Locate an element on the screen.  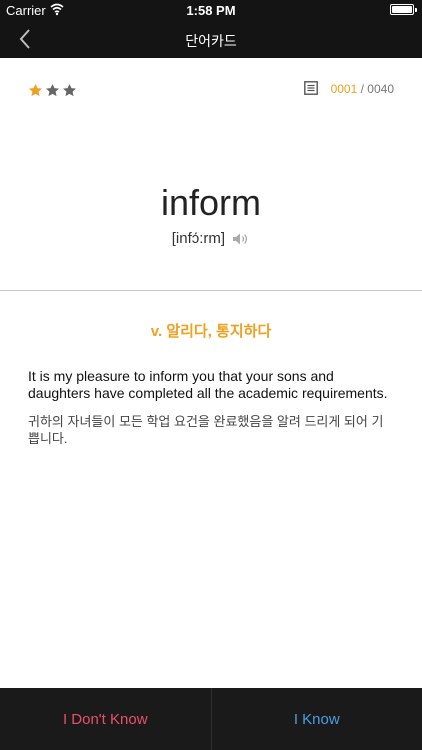
card-counter: 0001 / 0040 is located at coordinates (362, 89).